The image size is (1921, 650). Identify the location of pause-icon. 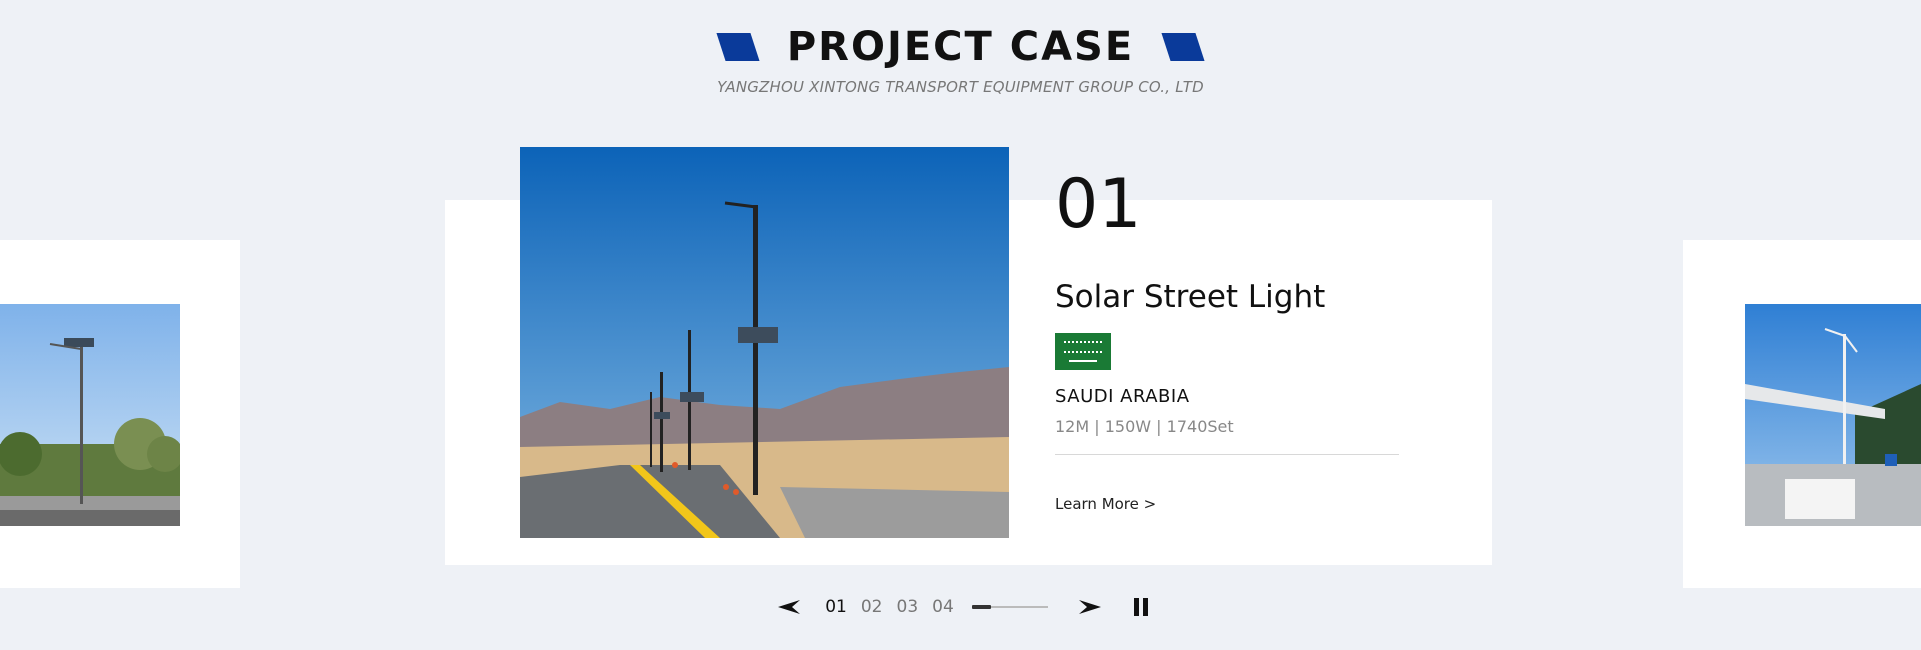
(1140, 607).